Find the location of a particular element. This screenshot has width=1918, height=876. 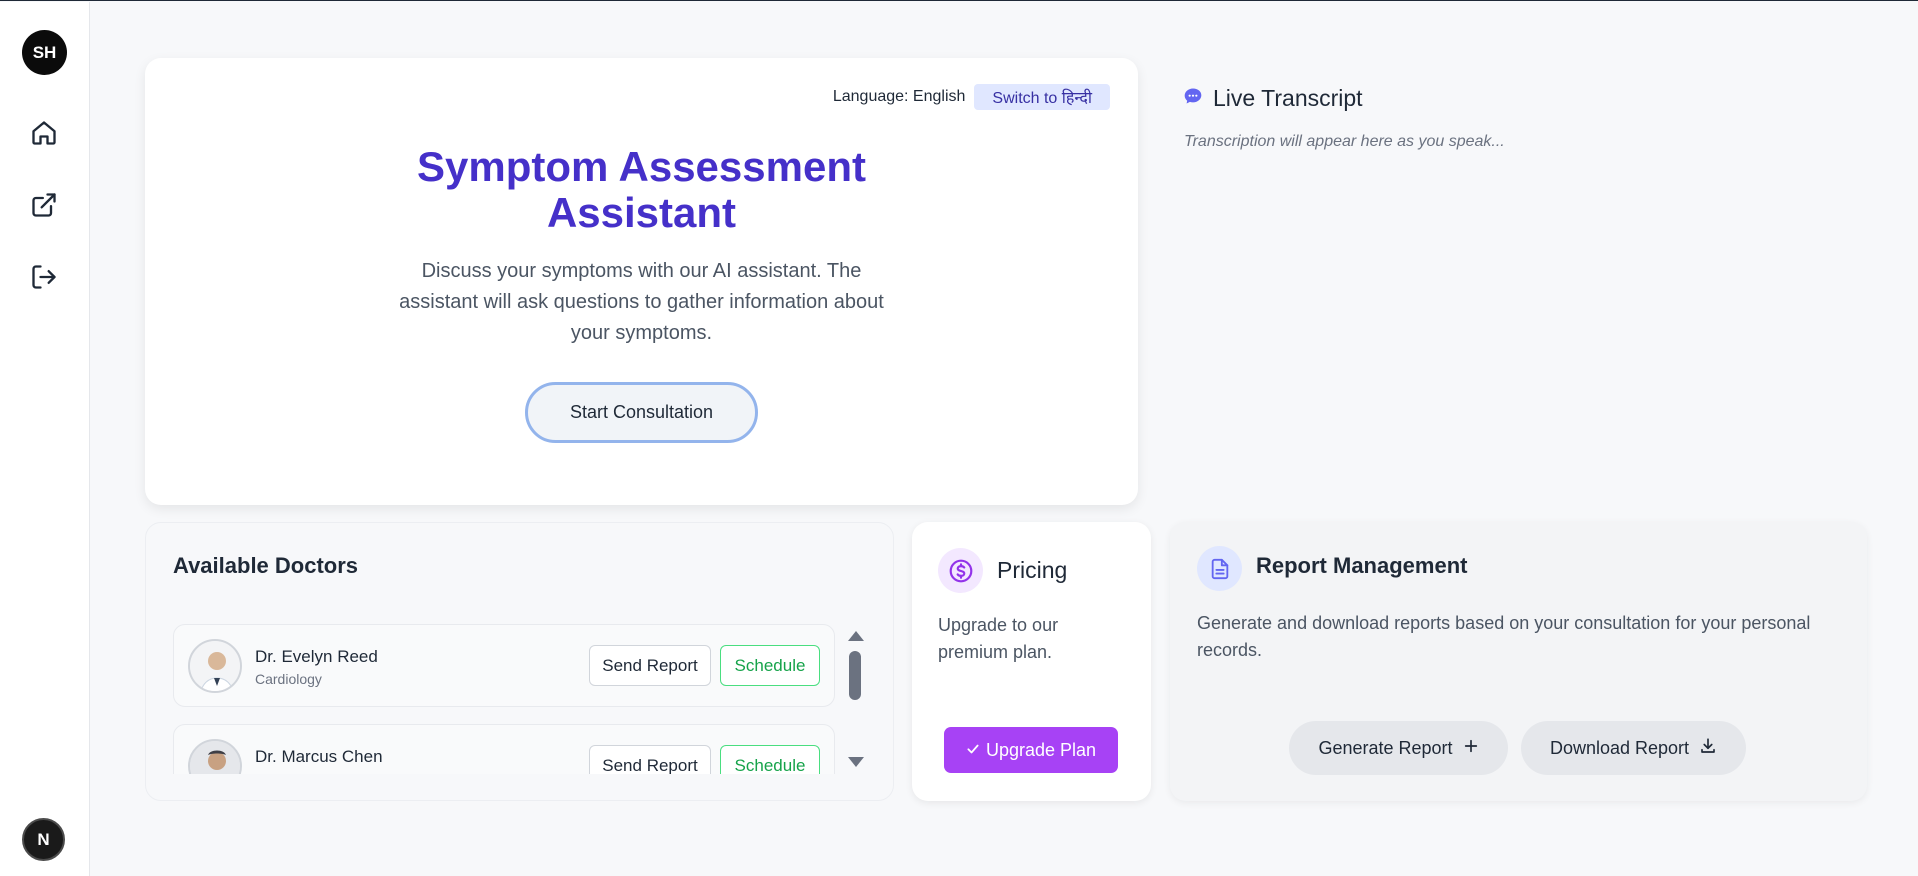

doctor-name: Dr. Marcus Chen is located at coordinates (319, 756).